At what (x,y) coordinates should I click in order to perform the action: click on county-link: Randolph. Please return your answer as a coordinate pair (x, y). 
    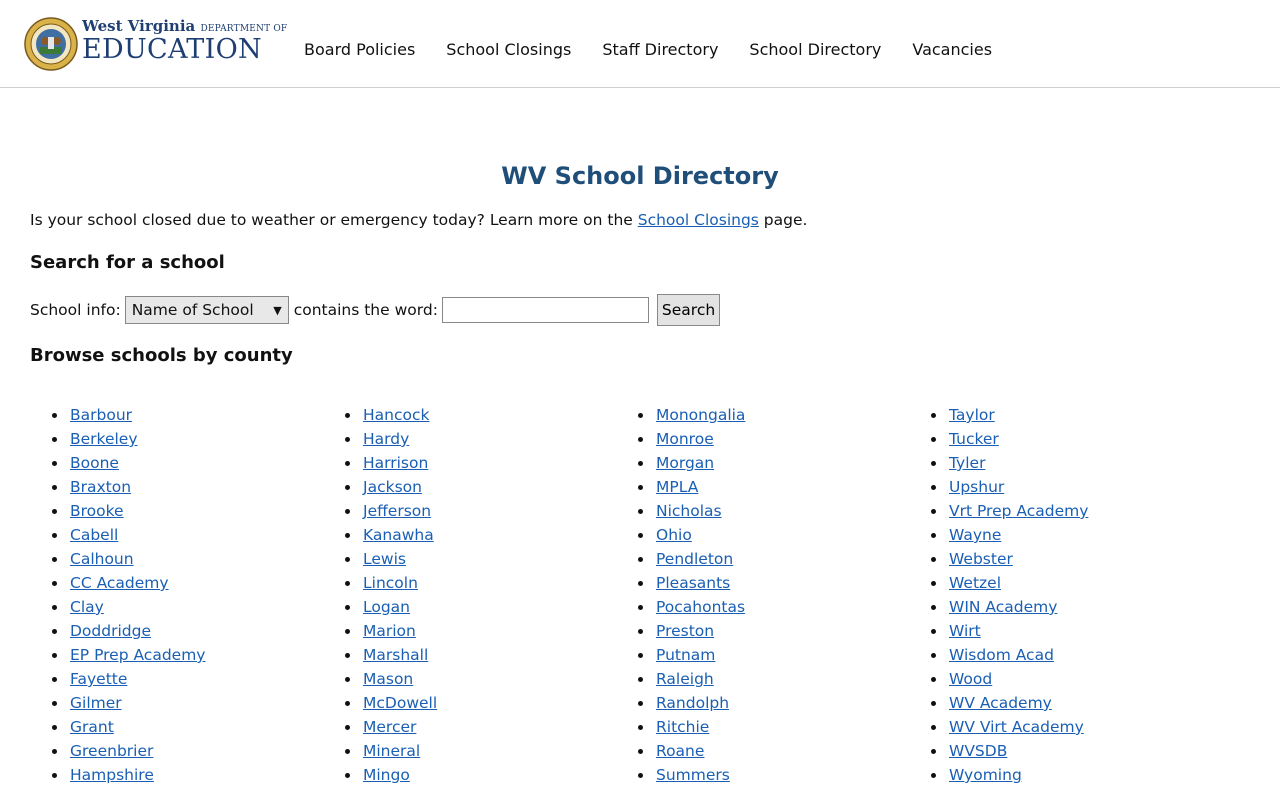
    Looking at the image, I should click on (692, 703).